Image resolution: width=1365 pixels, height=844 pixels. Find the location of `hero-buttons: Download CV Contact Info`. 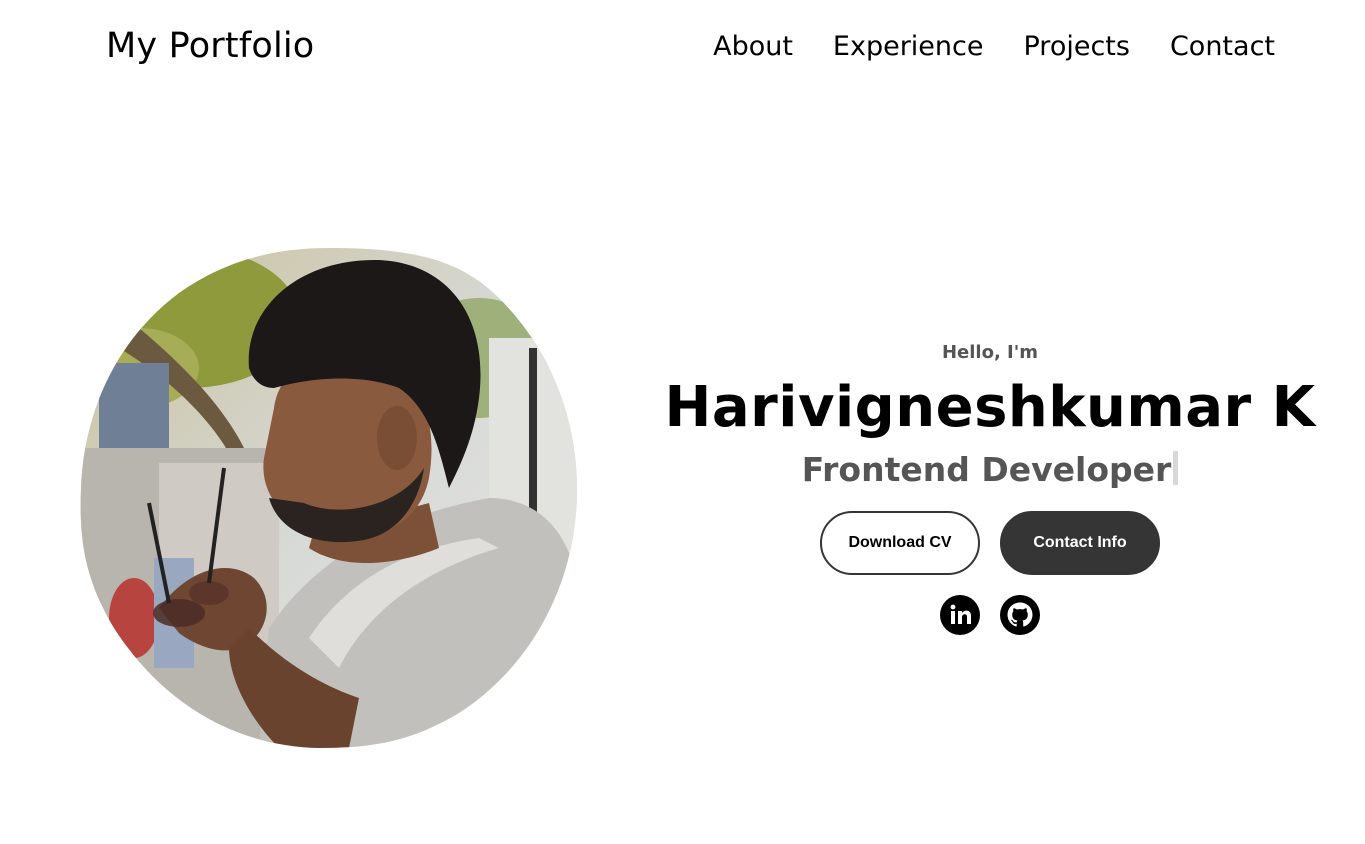

hero-buttons: Download CV Contact Info is located at coordinates (990, 543).